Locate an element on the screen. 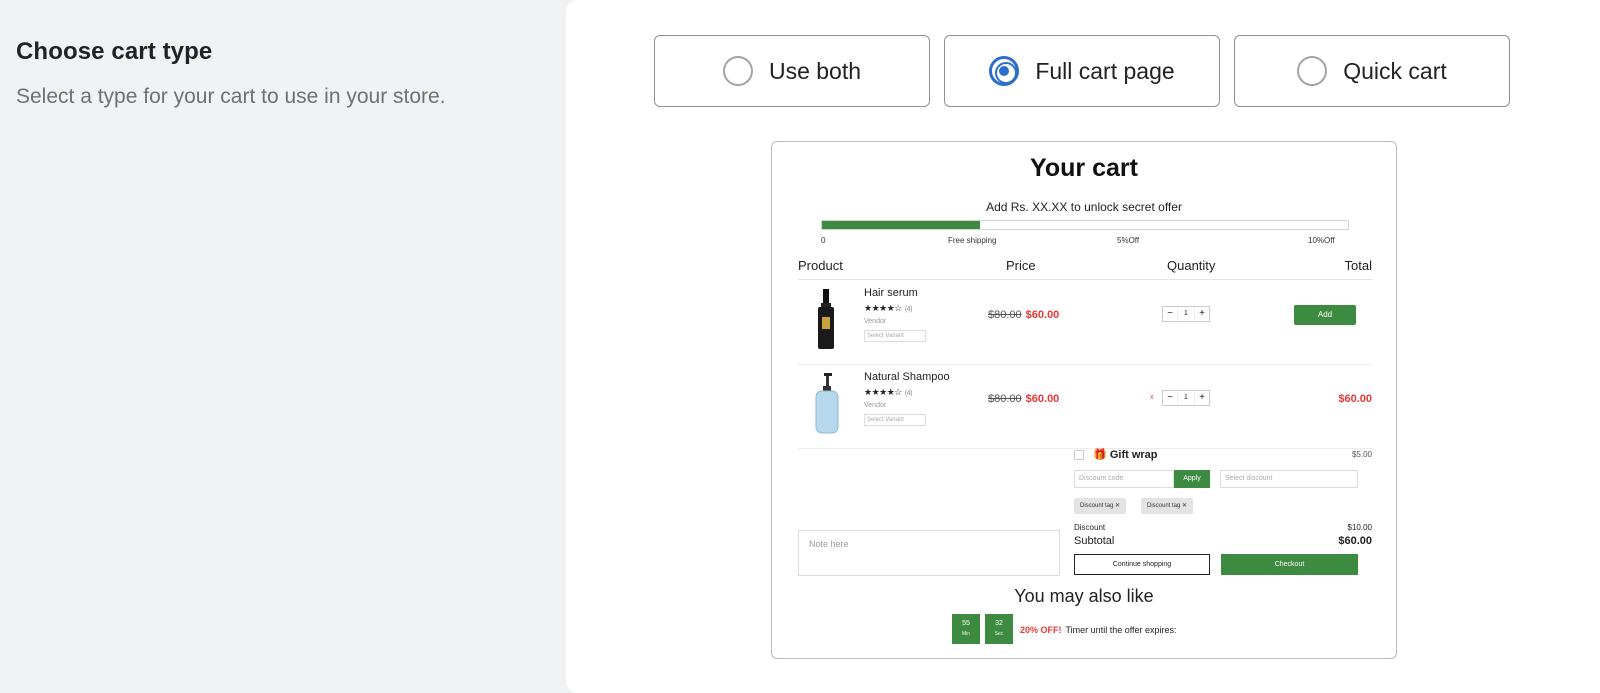 The width and height of the screenshot is (1600, 693). option-use-both-label: Use both is located at coordinates (815, 70).